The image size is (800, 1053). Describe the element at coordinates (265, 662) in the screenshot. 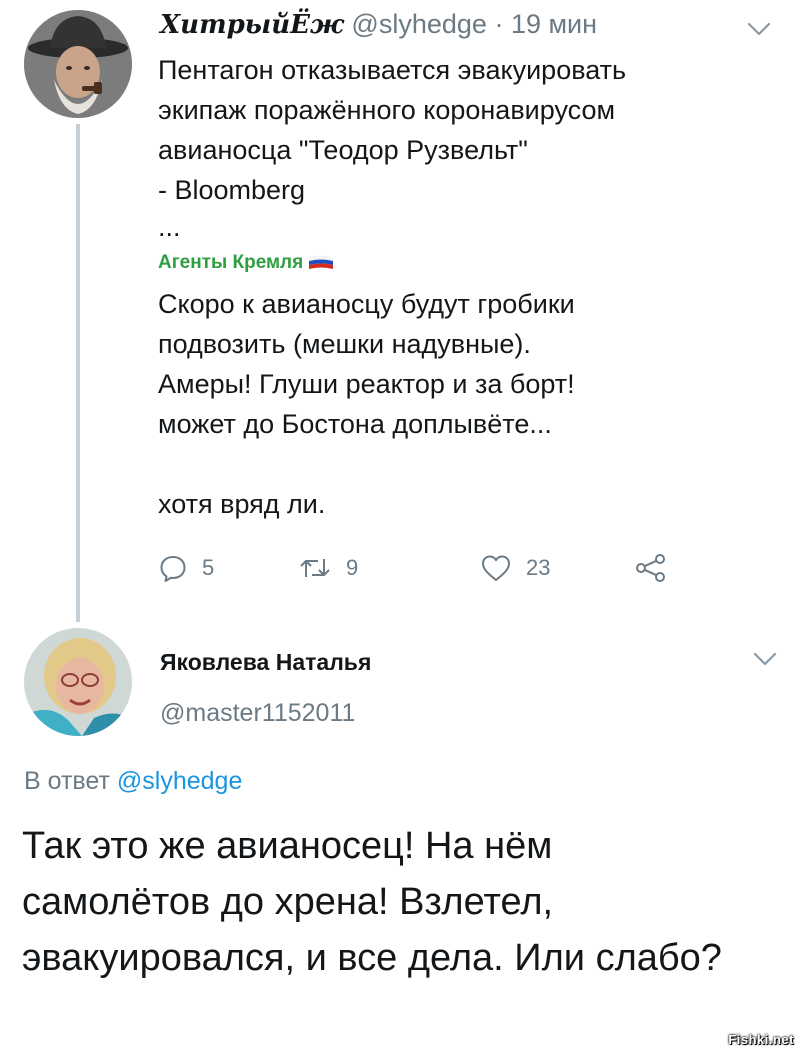

I see `reply-author-display-name: Яковлева Наталья` at that location.